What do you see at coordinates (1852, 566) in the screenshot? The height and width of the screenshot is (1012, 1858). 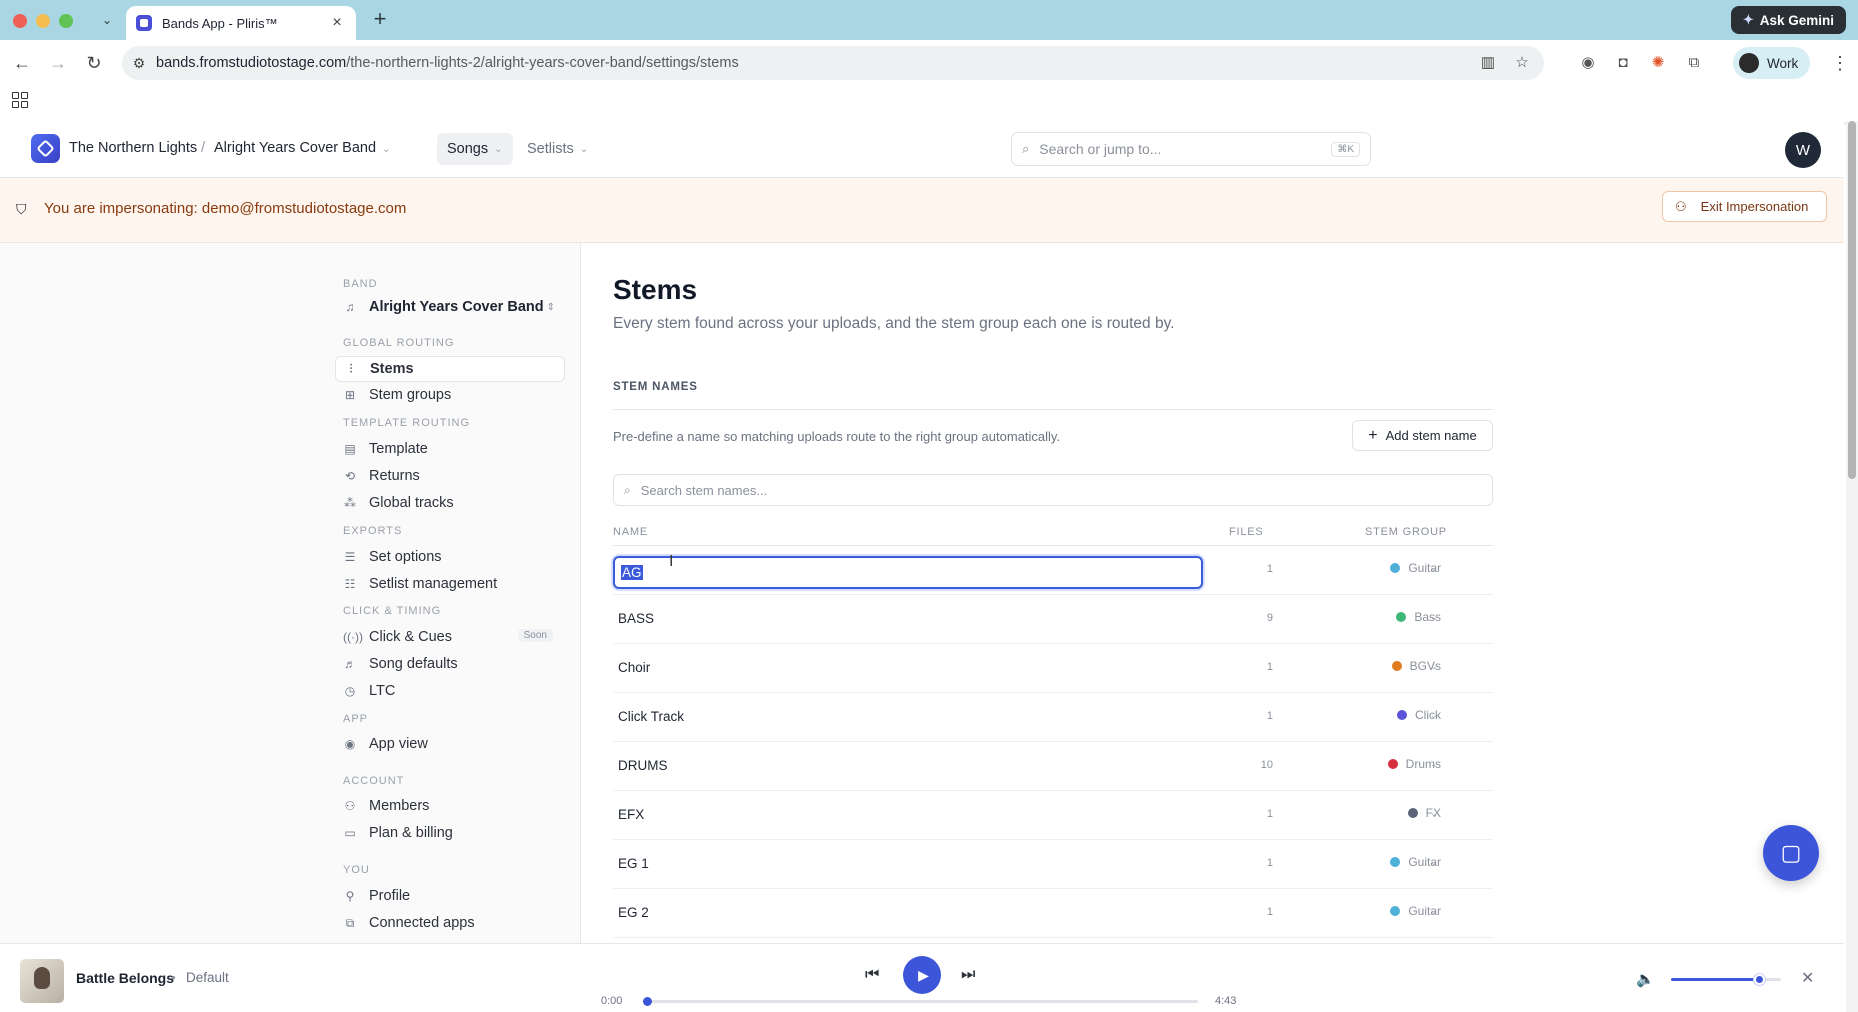 I see `page-scrollbar` at bounding box center [1852, 566].